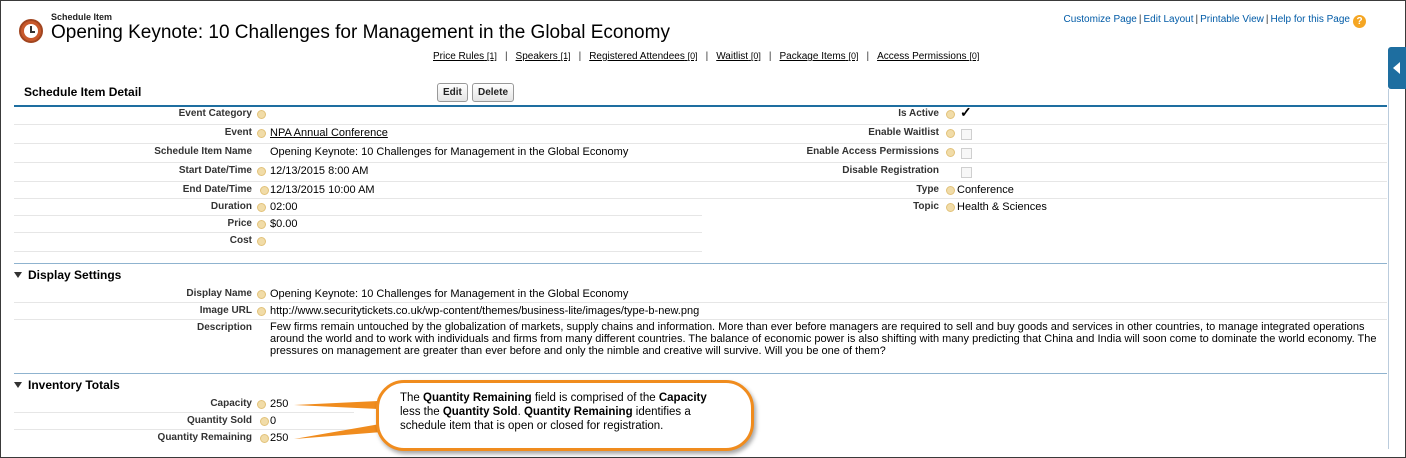 The image size is (1406, 458). What do you see at coordinates (338, 431) in the screenshot?
I see `callout-arrow-remaining` at bounding box center [338, 431].